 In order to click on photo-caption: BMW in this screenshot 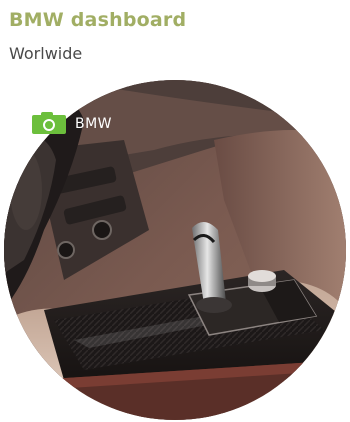, I will do `click(72, 122)`.